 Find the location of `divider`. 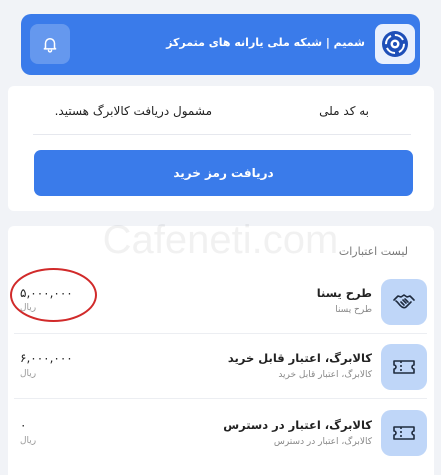

divider is located at coordinates (222, 134).